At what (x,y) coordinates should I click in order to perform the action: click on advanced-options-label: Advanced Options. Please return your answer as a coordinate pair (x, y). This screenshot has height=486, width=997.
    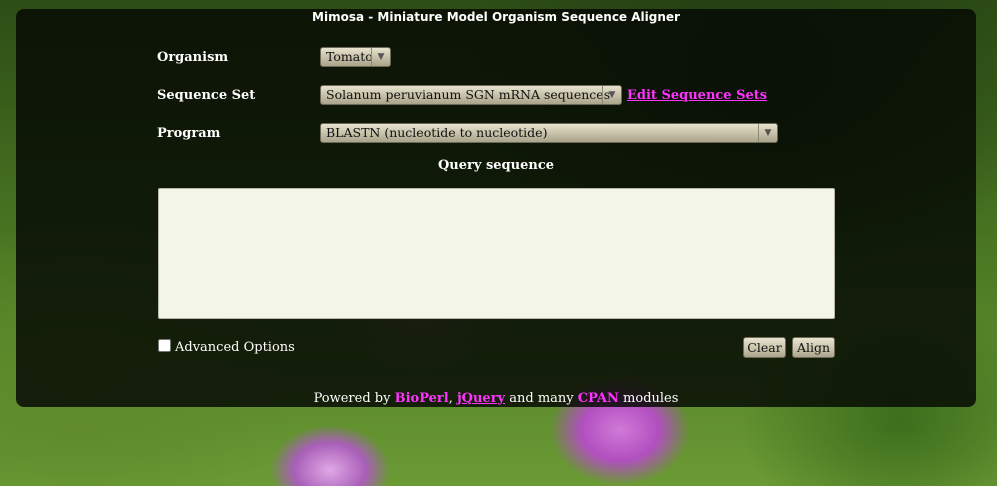
    Looking at the image, I should click on (235, 347).